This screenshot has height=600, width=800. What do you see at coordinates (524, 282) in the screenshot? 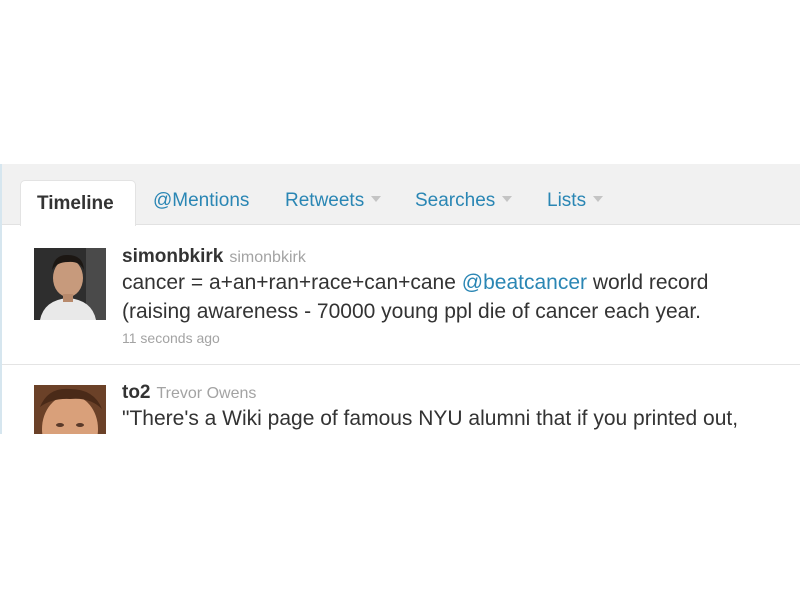
I see `mention-link: @beatcancer` at bounding box center [524, 282].